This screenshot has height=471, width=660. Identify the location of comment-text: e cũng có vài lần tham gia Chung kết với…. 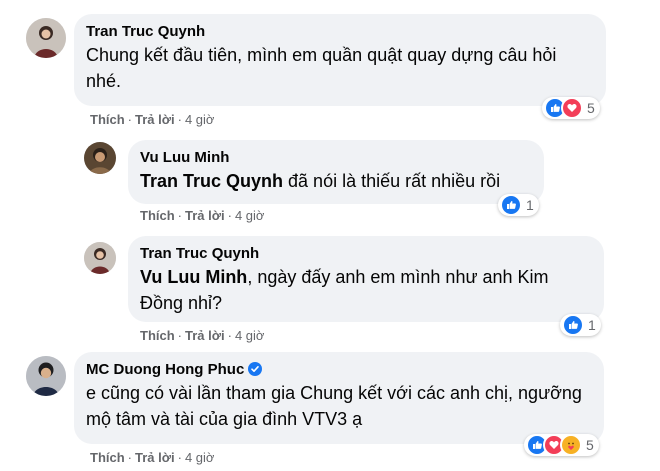
(334, 406).